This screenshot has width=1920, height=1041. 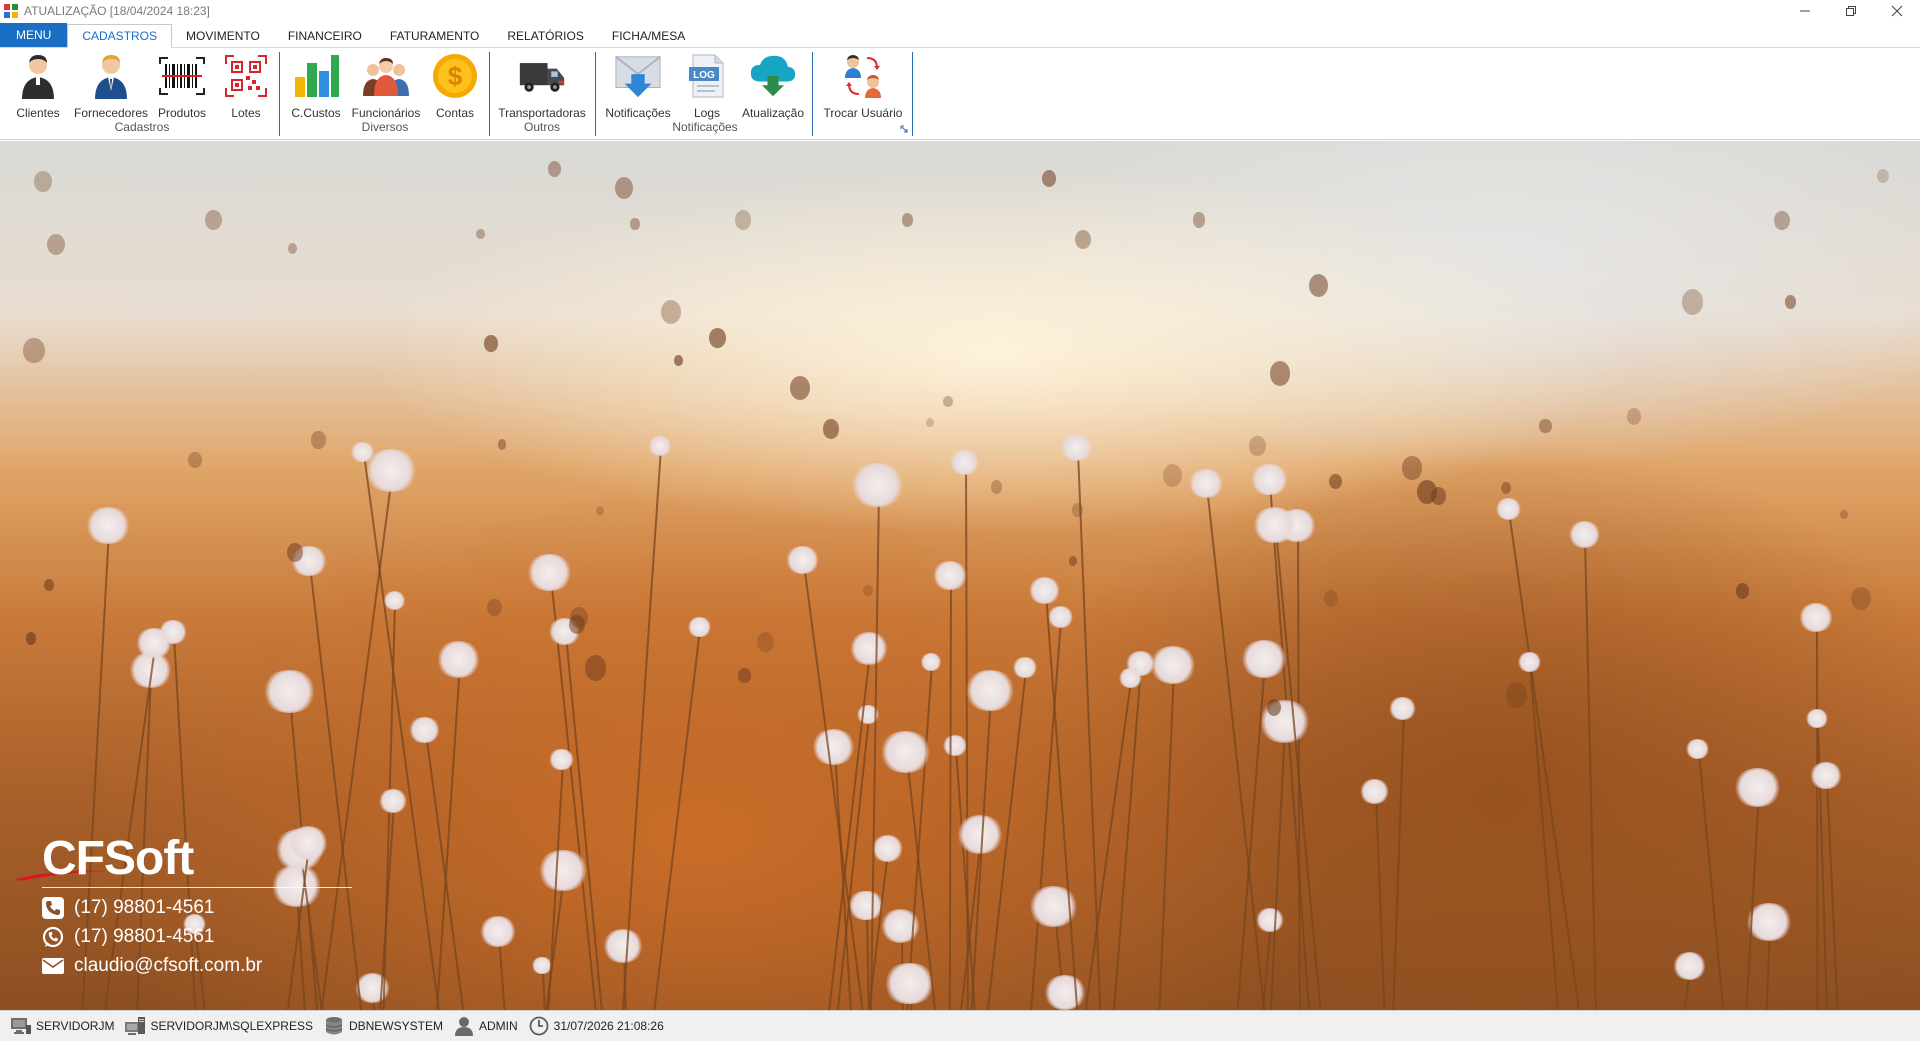 I want to click on restore-button, so click(x=1851, y=11).